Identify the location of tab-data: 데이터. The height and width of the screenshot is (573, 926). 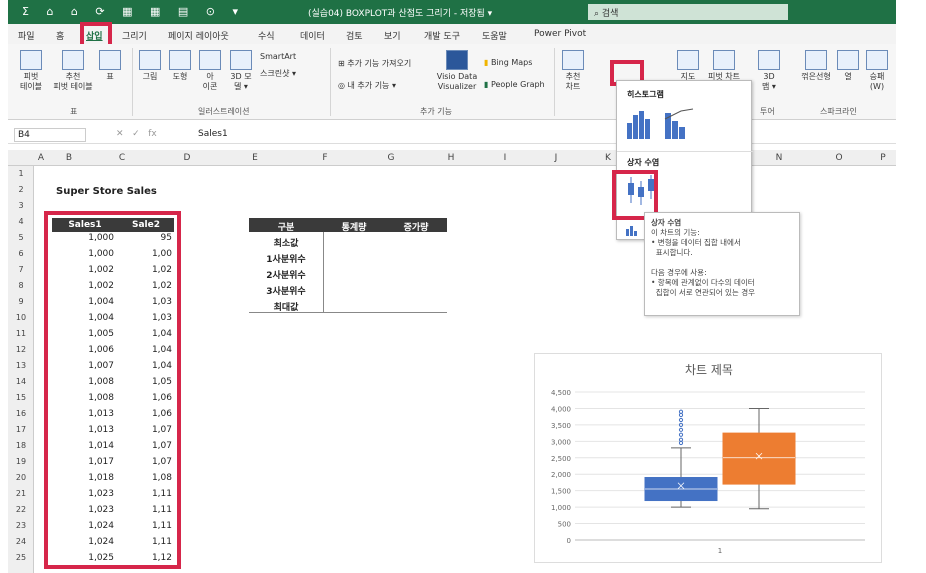
(312, 35).